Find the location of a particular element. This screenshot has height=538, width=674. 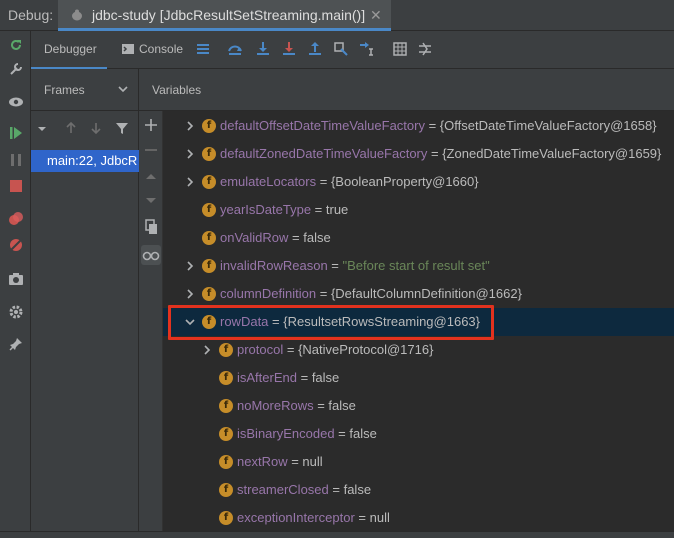

variable-entry: isAfterEnd = false is located at coordinates (288, 377).